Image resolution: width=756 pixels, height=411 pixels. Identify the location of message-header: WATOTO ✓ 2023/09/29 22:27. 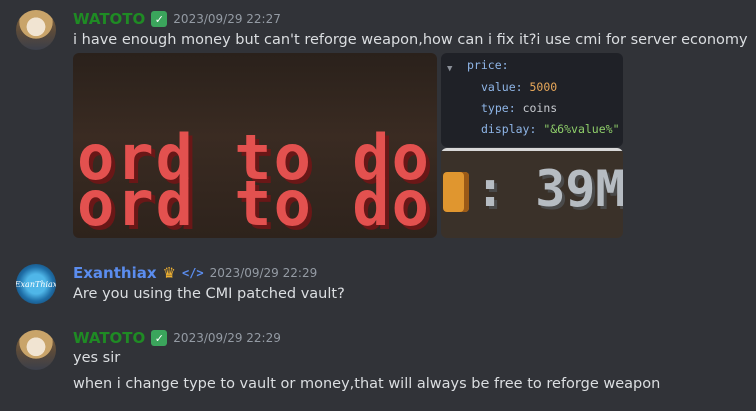
(177, 19).